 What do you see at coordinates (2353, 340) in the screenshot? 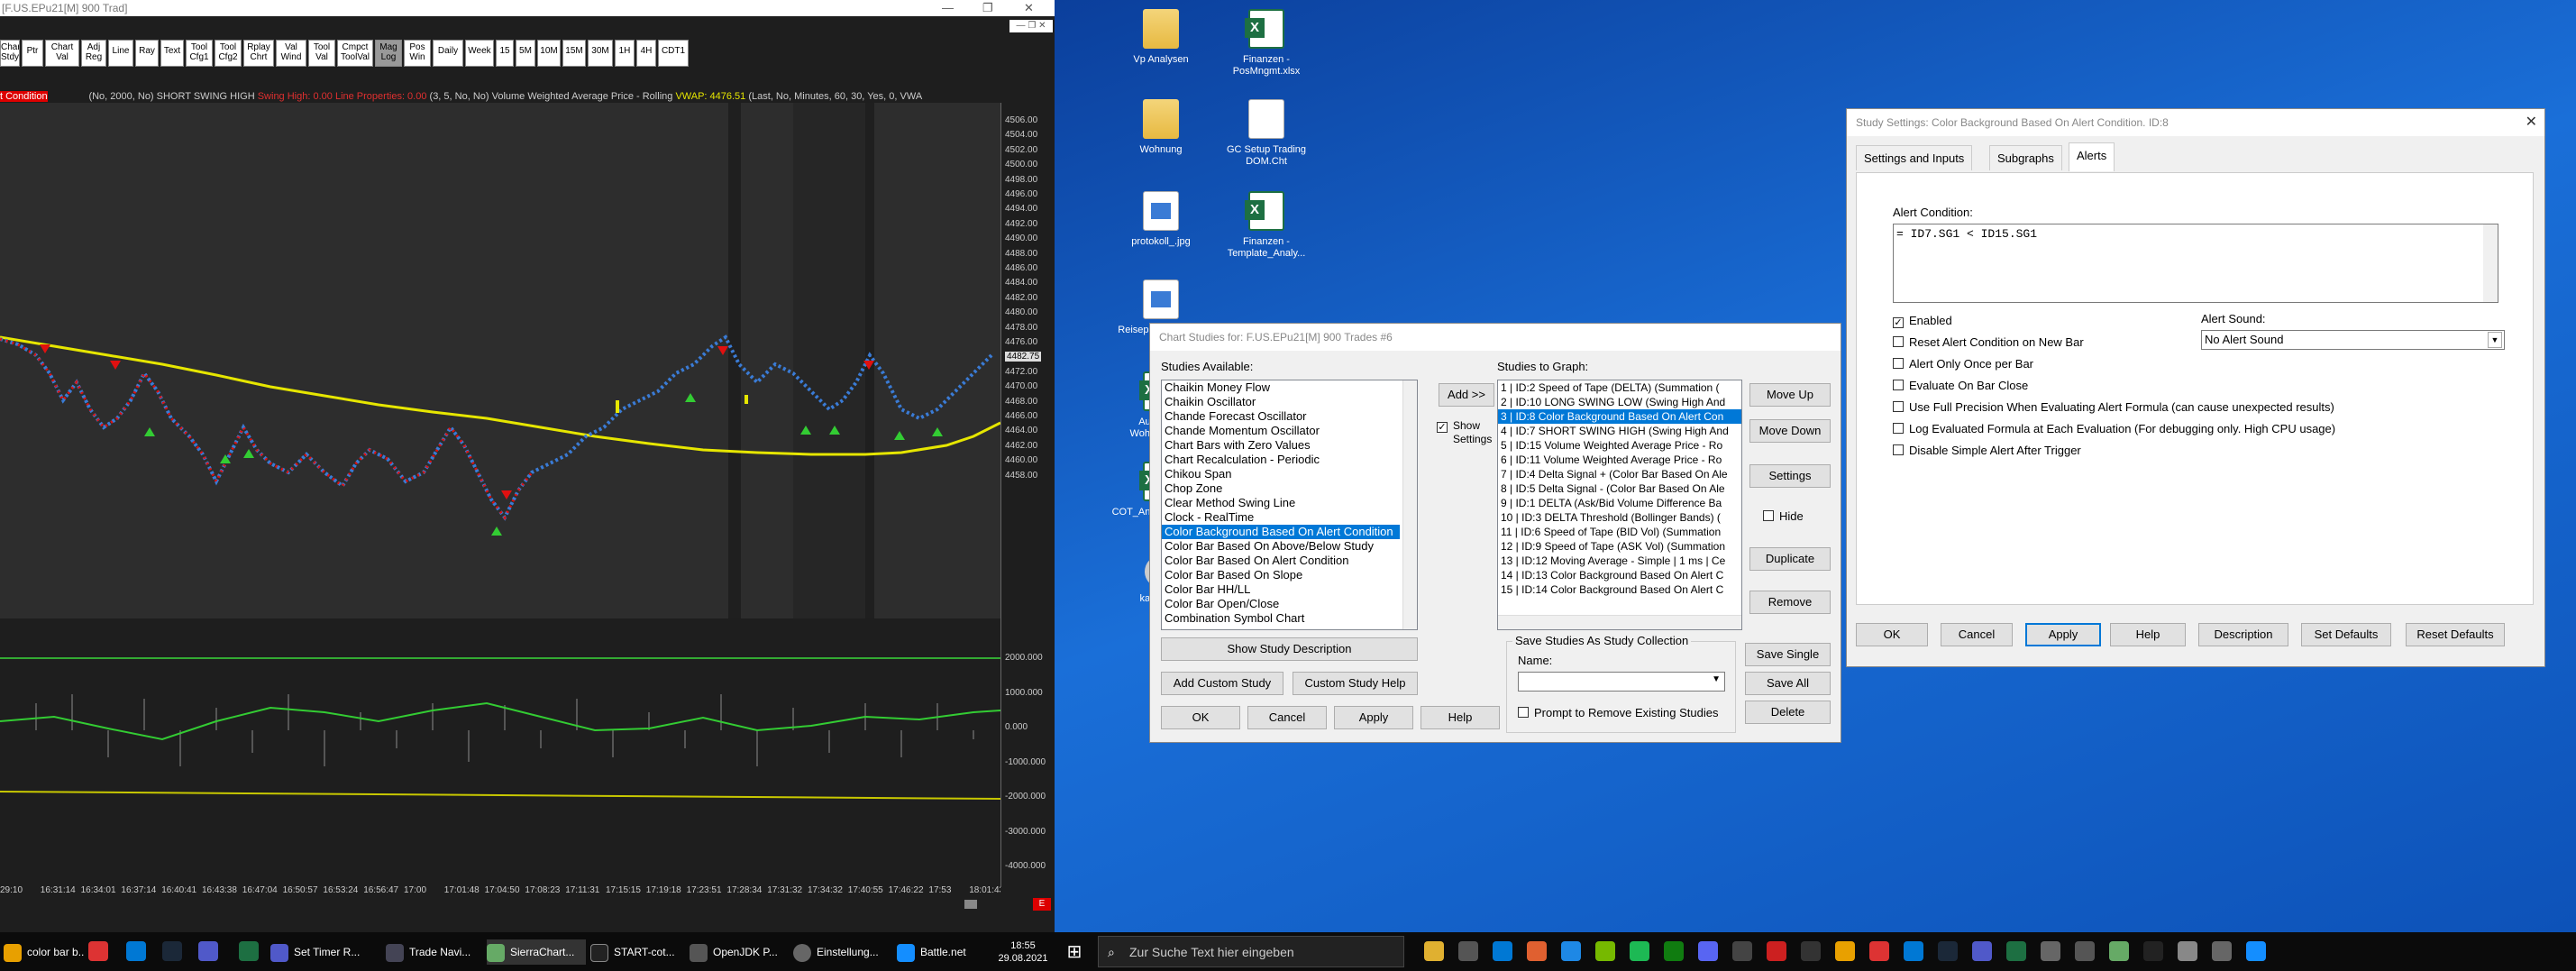
I see `alert-sound-select: No Alert Sound ▼` at bounding box center [2353, 340].